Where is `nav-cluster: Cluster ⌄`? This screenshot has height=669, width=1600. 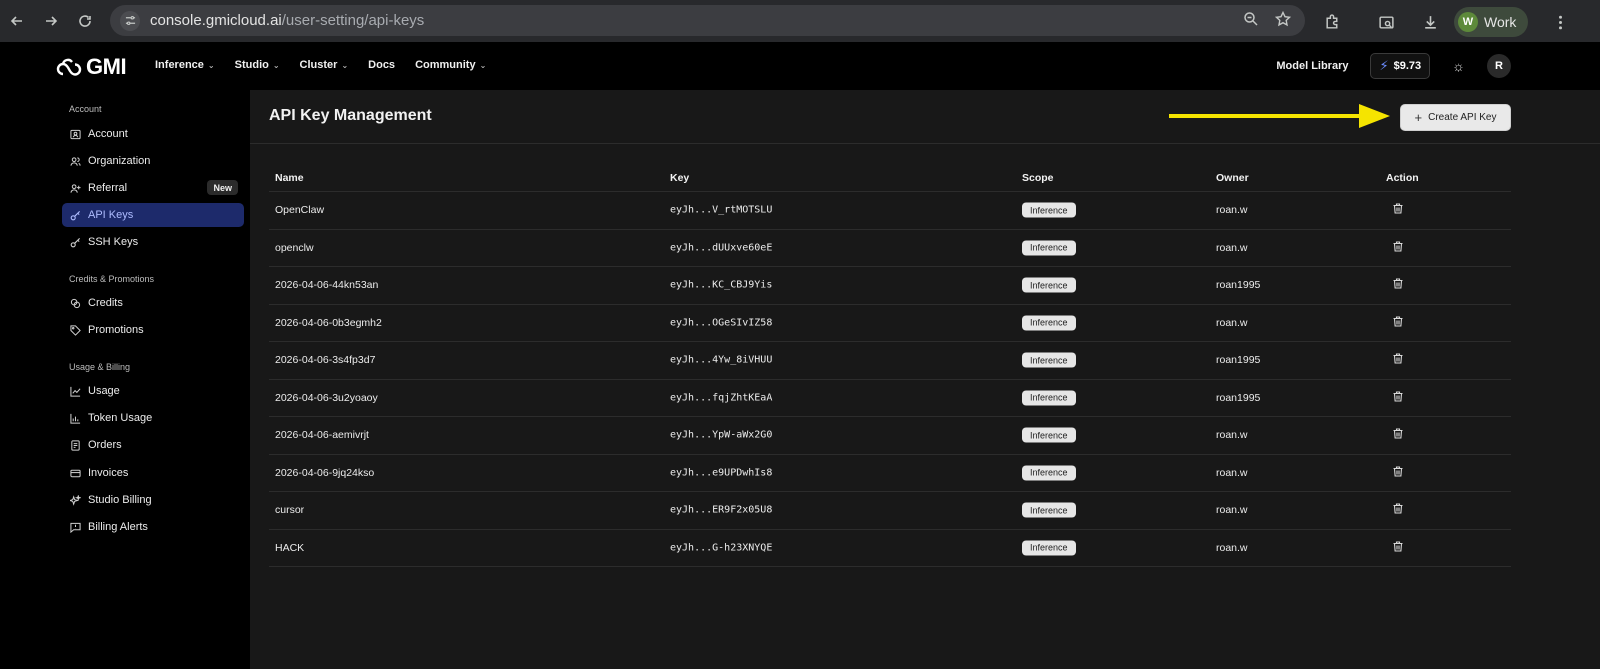
nav-cluster: Cluster ⌄ is located at coordinates (324, 65).